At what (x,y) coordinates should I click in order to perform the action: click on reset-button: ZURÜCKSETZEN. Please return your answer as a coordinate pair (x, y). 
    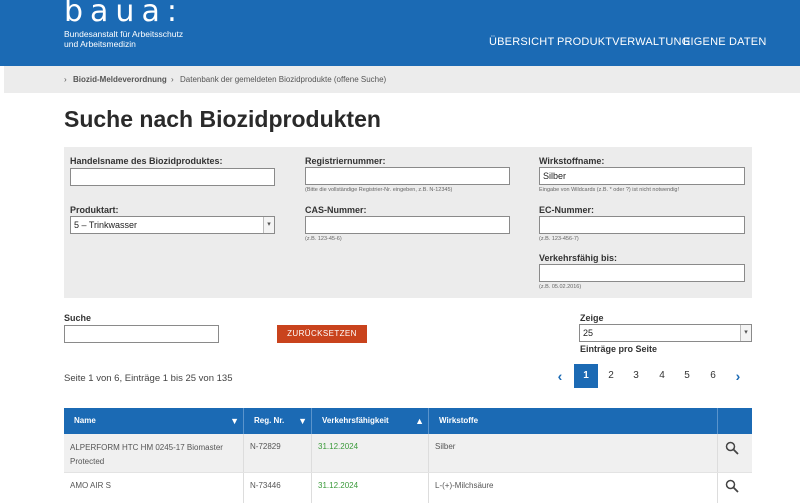
    Looking at the image, I should click on (322, 334).